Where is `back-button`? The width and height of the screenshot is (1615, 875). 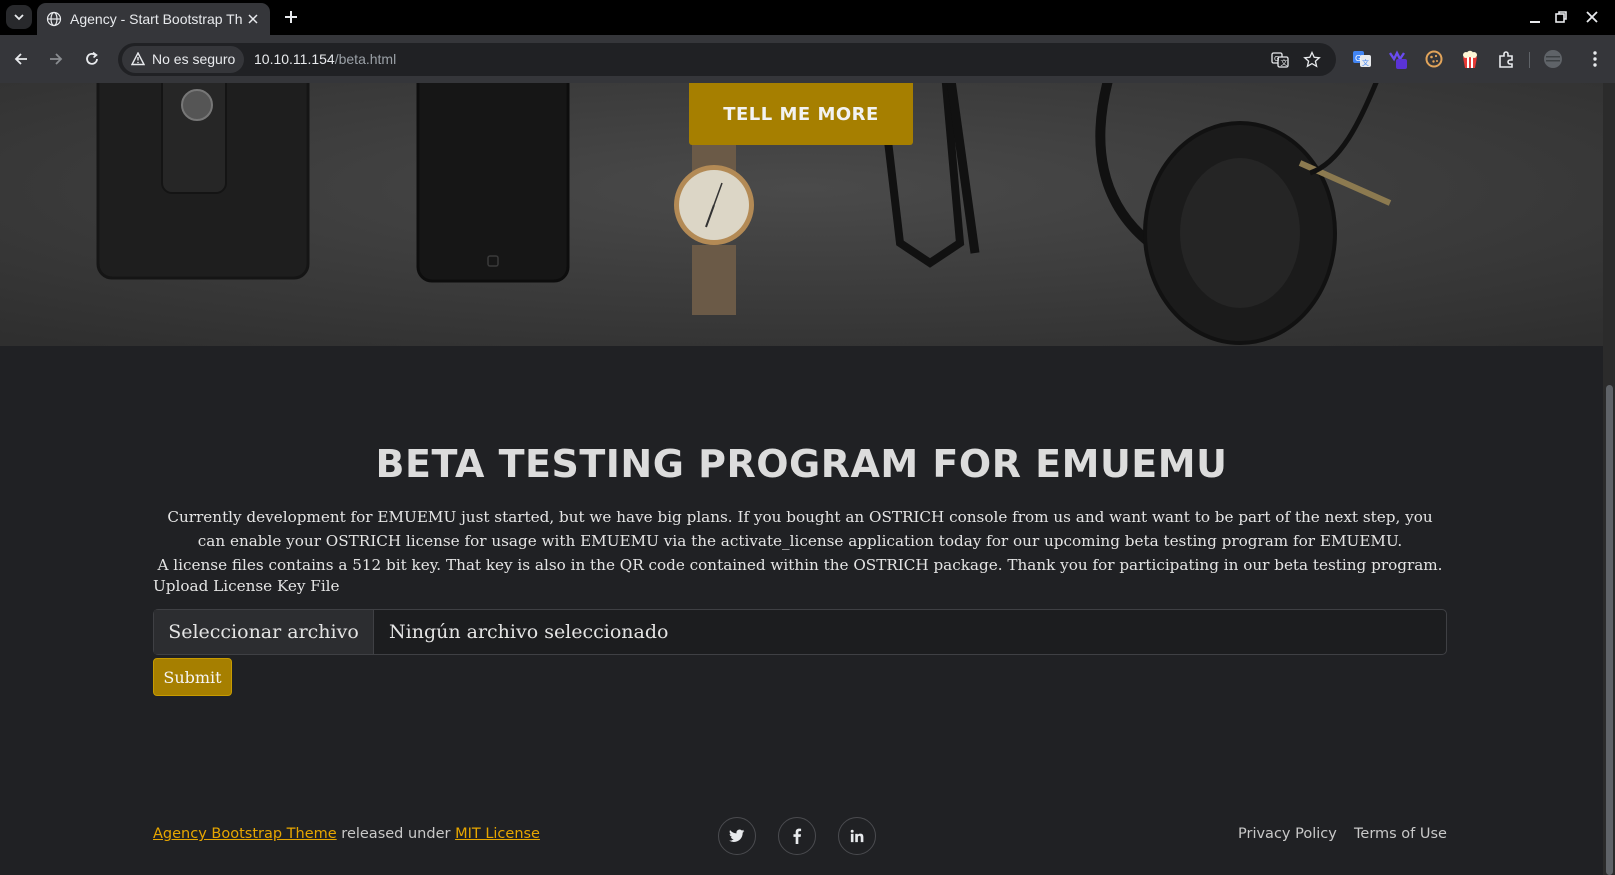 back-button is located at coordinates (21, 59).